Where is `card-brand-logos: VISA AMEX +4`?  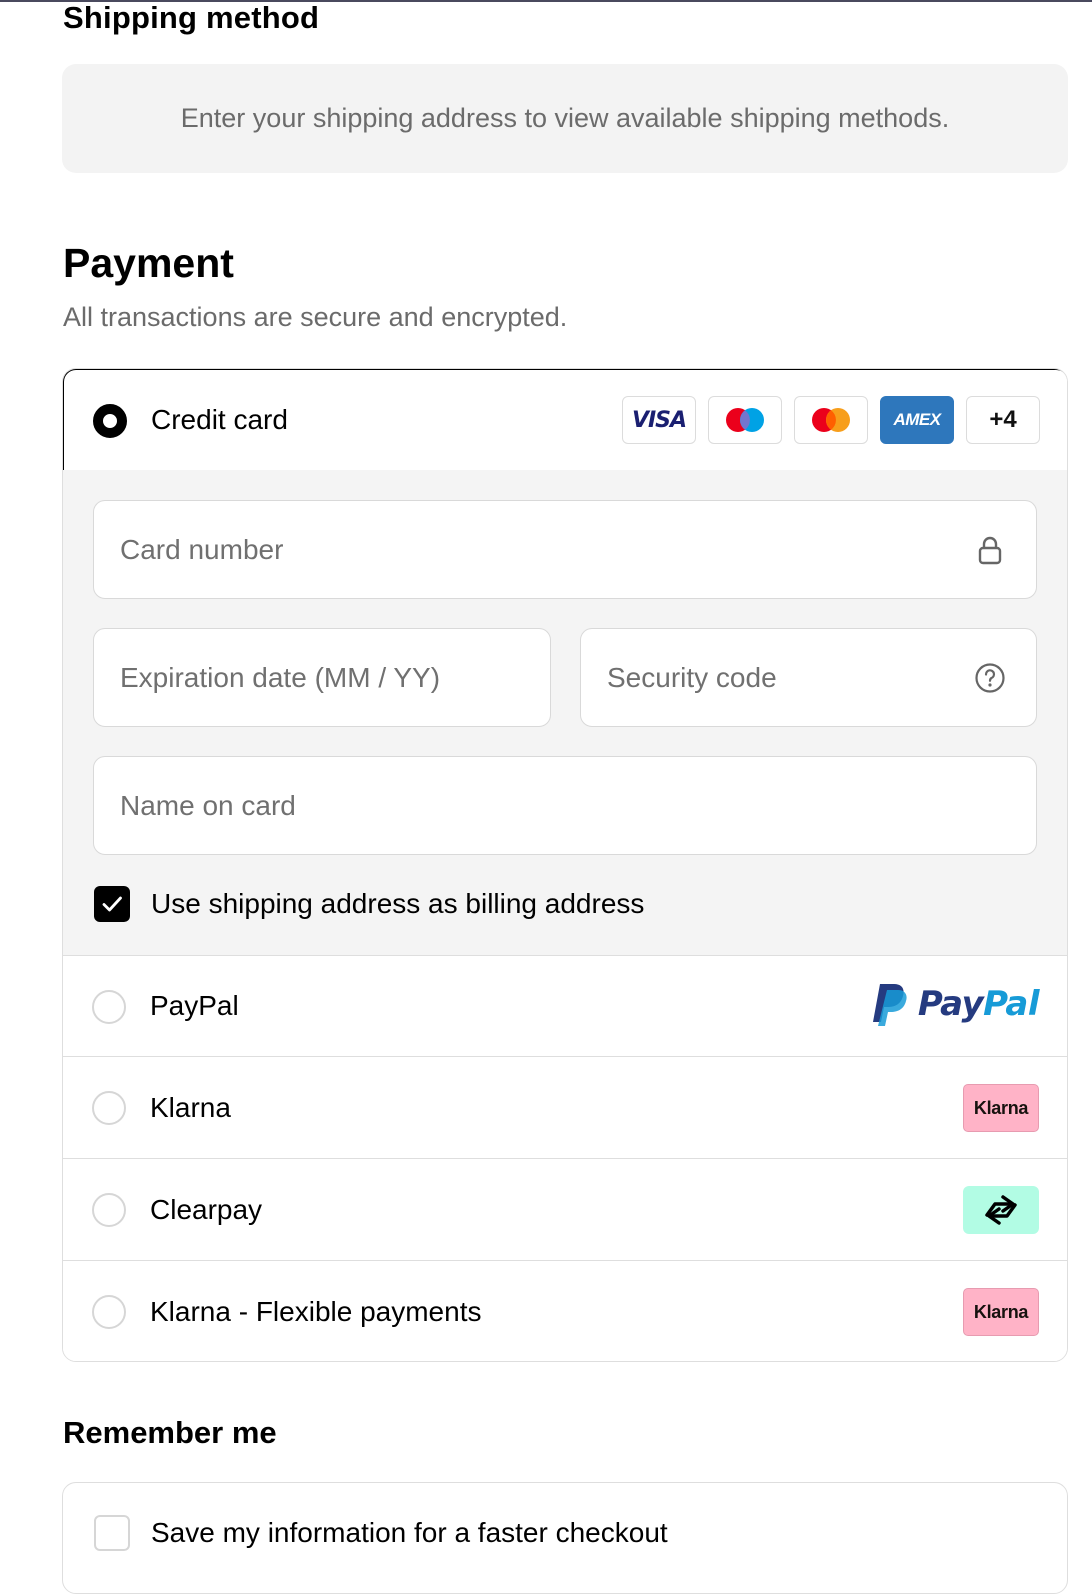
card-brand-logos: VISA AMEX +4 is located at coordinates (831, 420).